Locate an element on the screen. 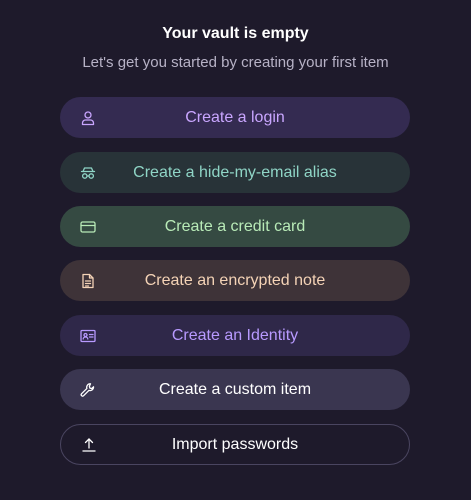 This screenshot has width=471, height=500. alias-mask-icon is located at coordinates (88, 173).